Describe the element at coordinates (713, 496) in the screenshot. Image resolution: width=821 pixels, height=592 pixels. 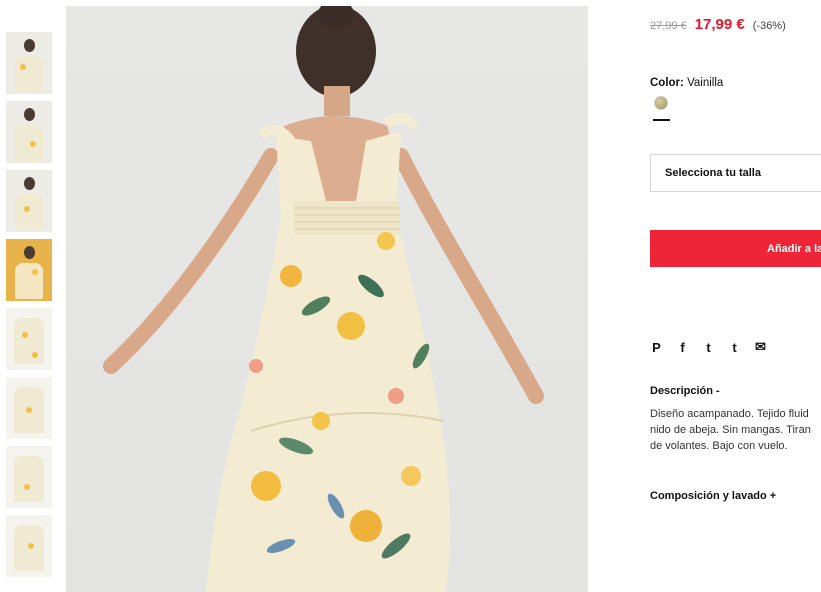
I see `composition-toggle: Composición y lavado +` at that location.